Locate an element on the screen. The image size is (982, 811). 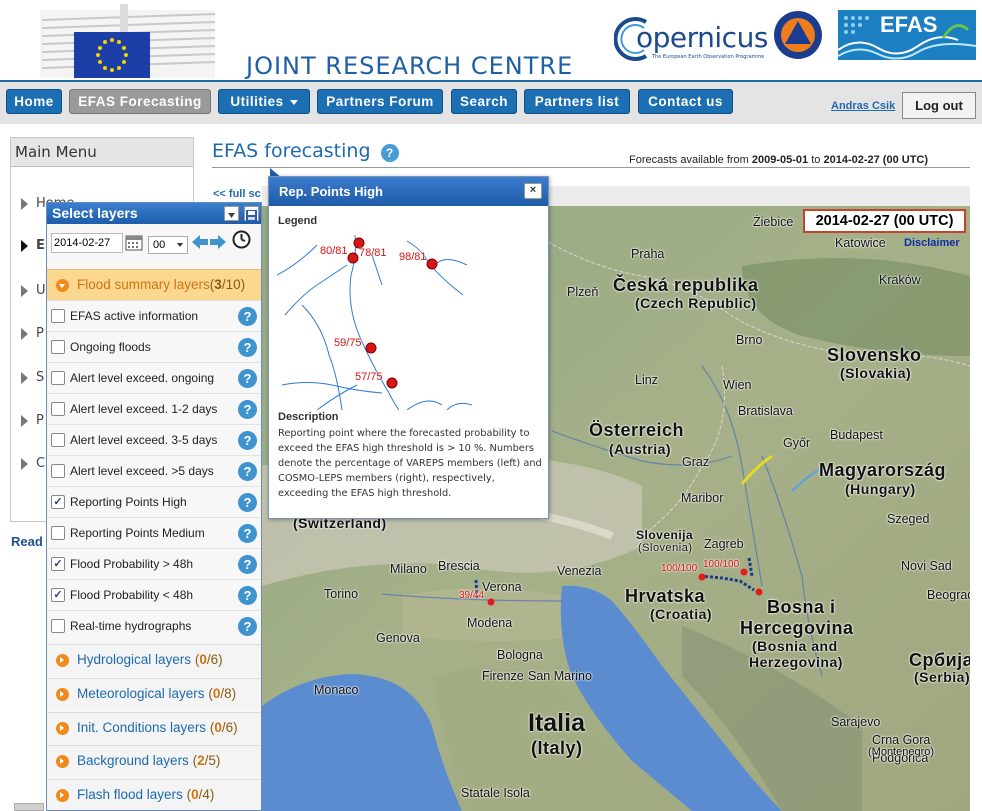
layer-group-flash-flood: Flash flood layers (0/4) is located at coordinates (154, 794).